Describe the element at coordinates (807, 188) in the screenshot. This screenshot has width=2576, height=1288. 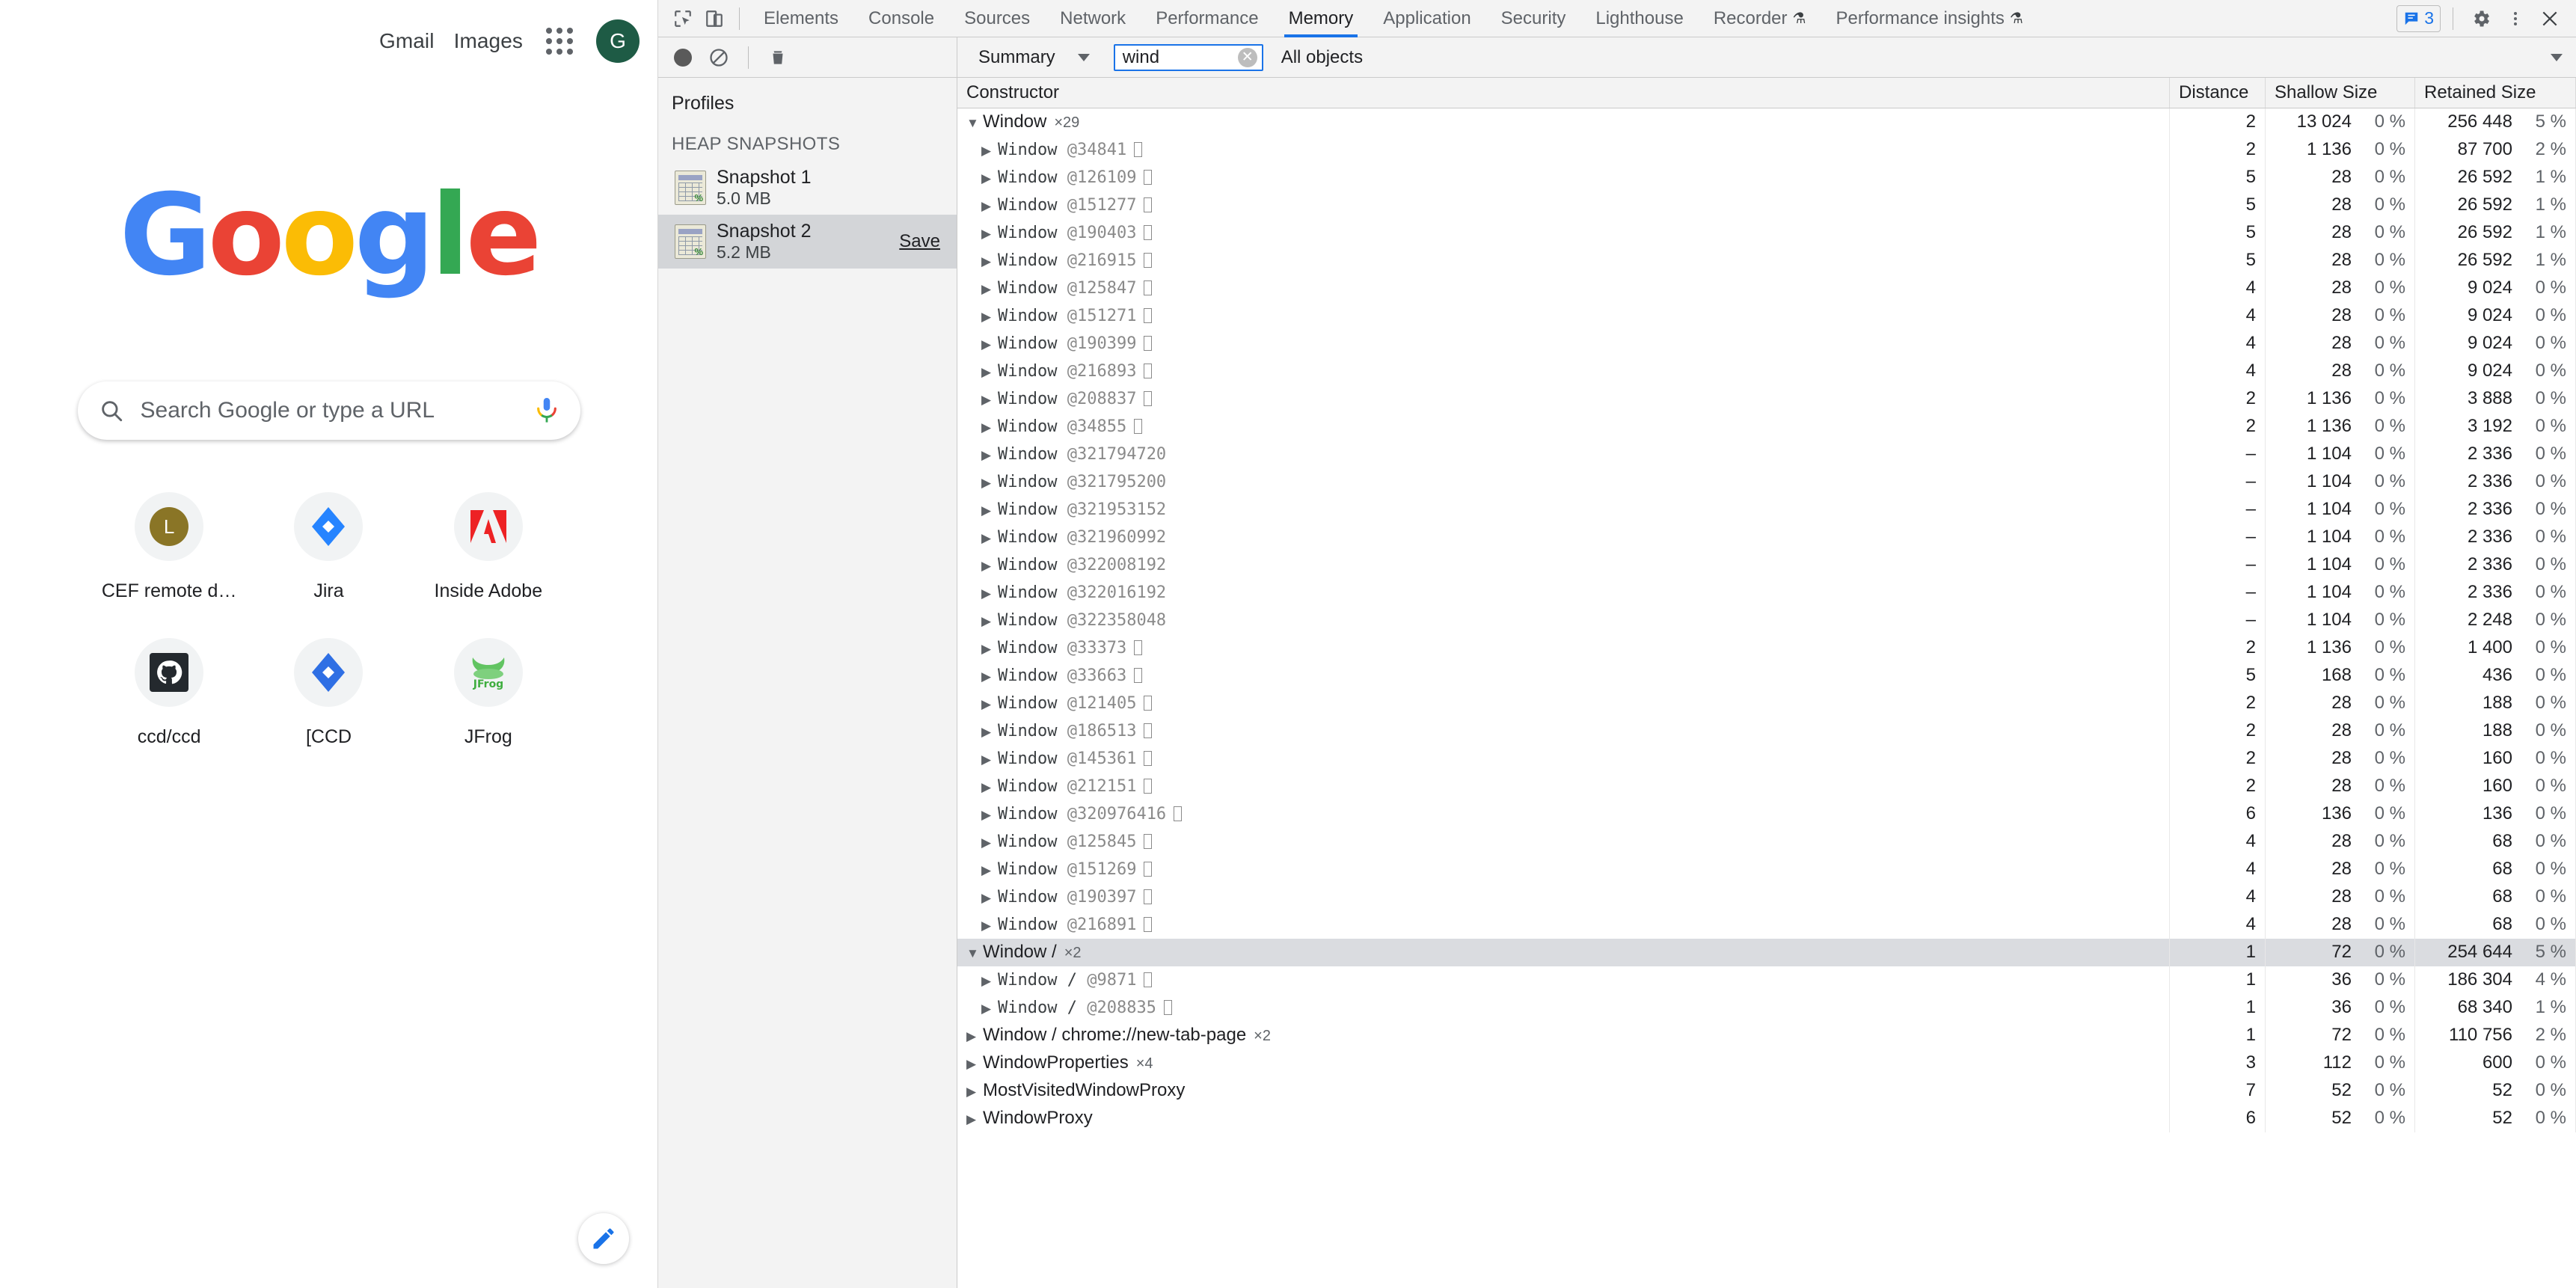
I see `snapshot-item-1: % Snapshot 1 5.0 MB` at that location.